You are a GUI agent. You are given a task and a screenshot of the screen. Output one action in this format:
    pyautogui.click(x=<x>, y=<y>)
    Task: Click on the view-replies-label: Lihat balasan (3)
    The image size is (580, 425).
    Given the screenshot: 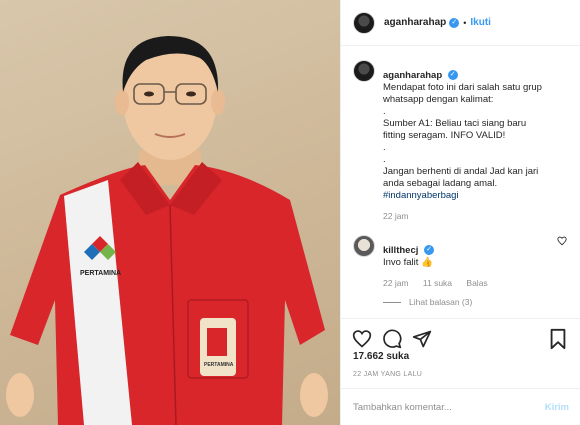 What is the action you would take?
    pyautogui.click(x=441, y=302)
    